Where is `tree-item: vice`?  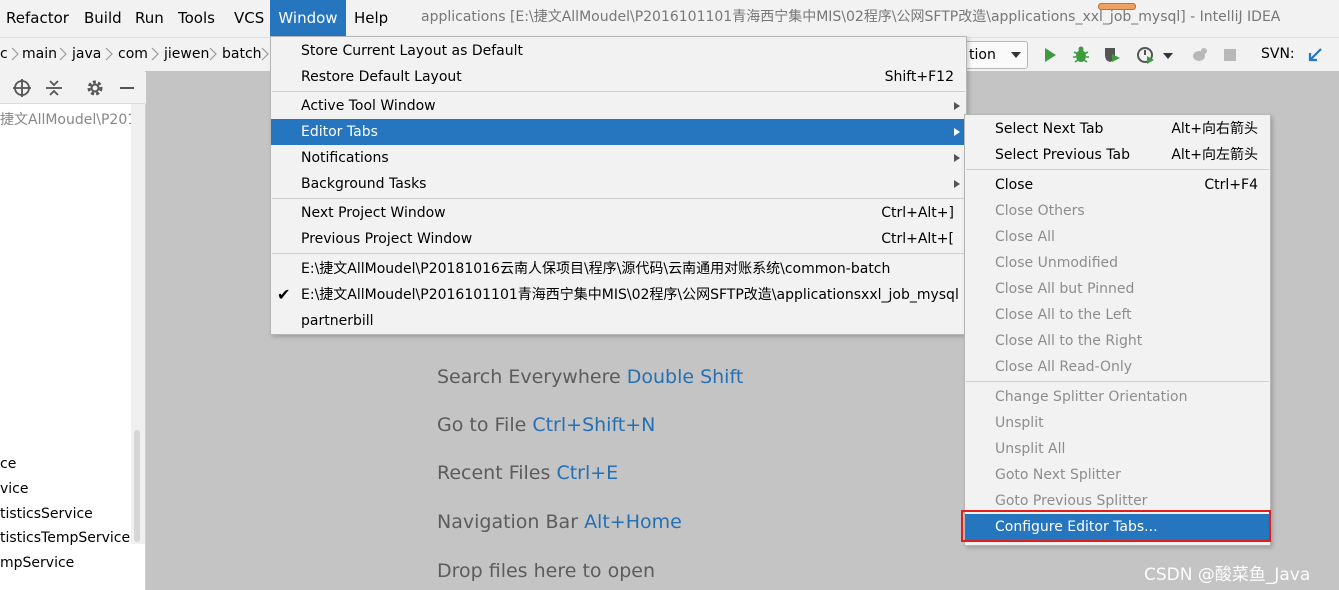 tree-item: vice is located at coordinates (14, 489).